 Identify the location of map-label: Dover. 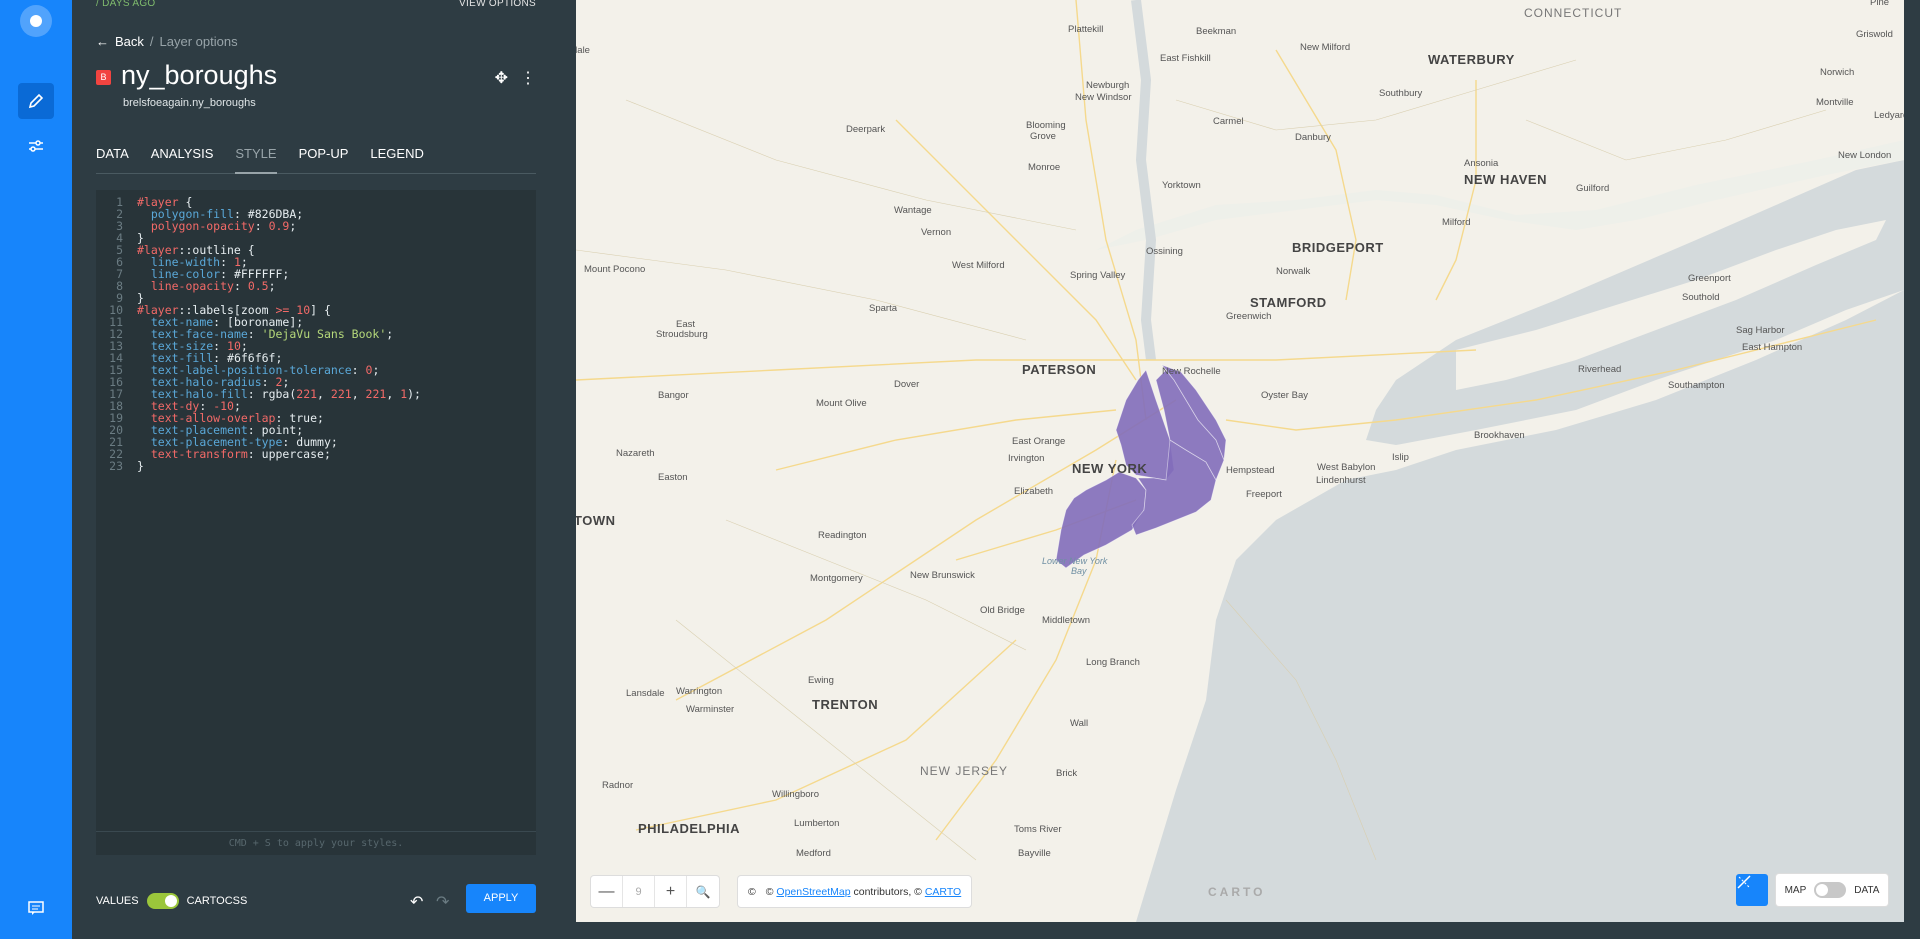
(907, 384).